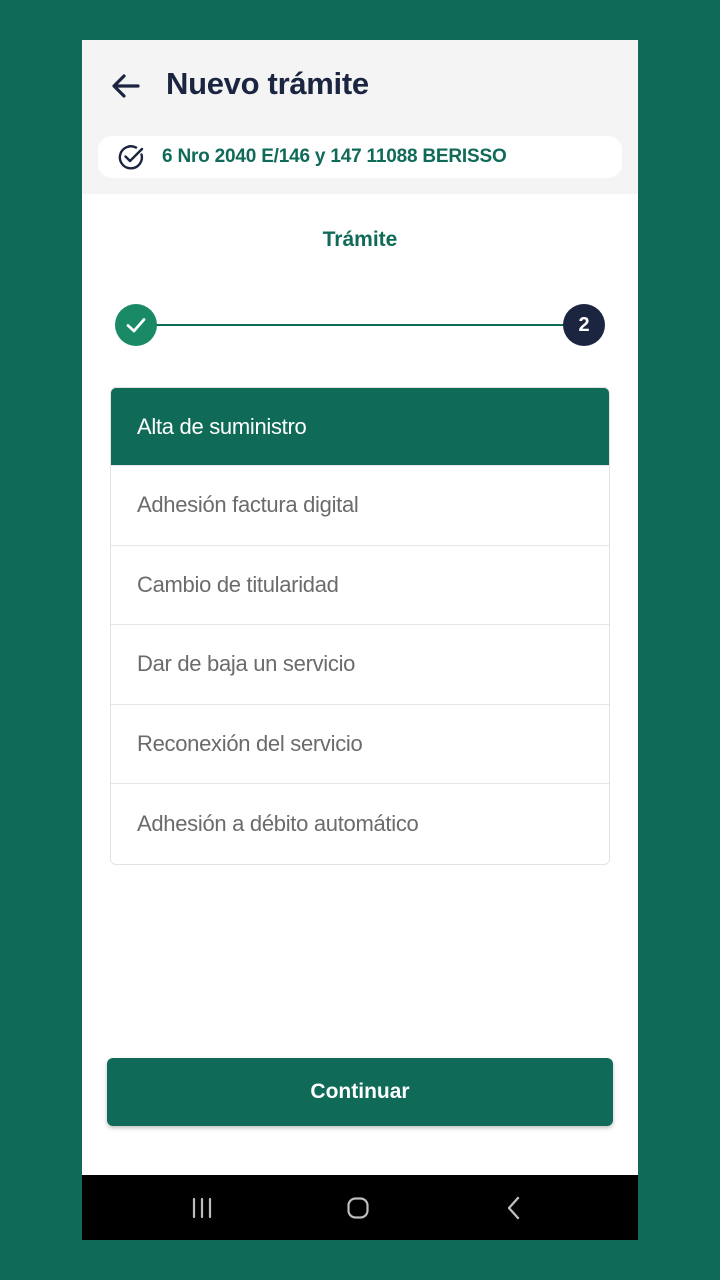  What do you see at coordinates (584, 325) in the screenshot?
I see `step-2-current: 2` at bounding box center [584, 325].